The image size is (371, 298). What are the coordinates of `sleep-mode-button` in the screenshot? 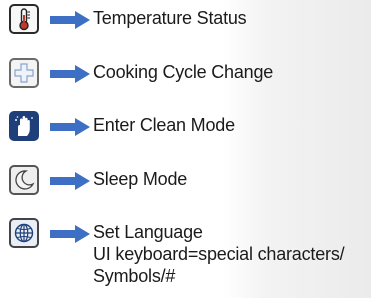 It's located at (24, 180).